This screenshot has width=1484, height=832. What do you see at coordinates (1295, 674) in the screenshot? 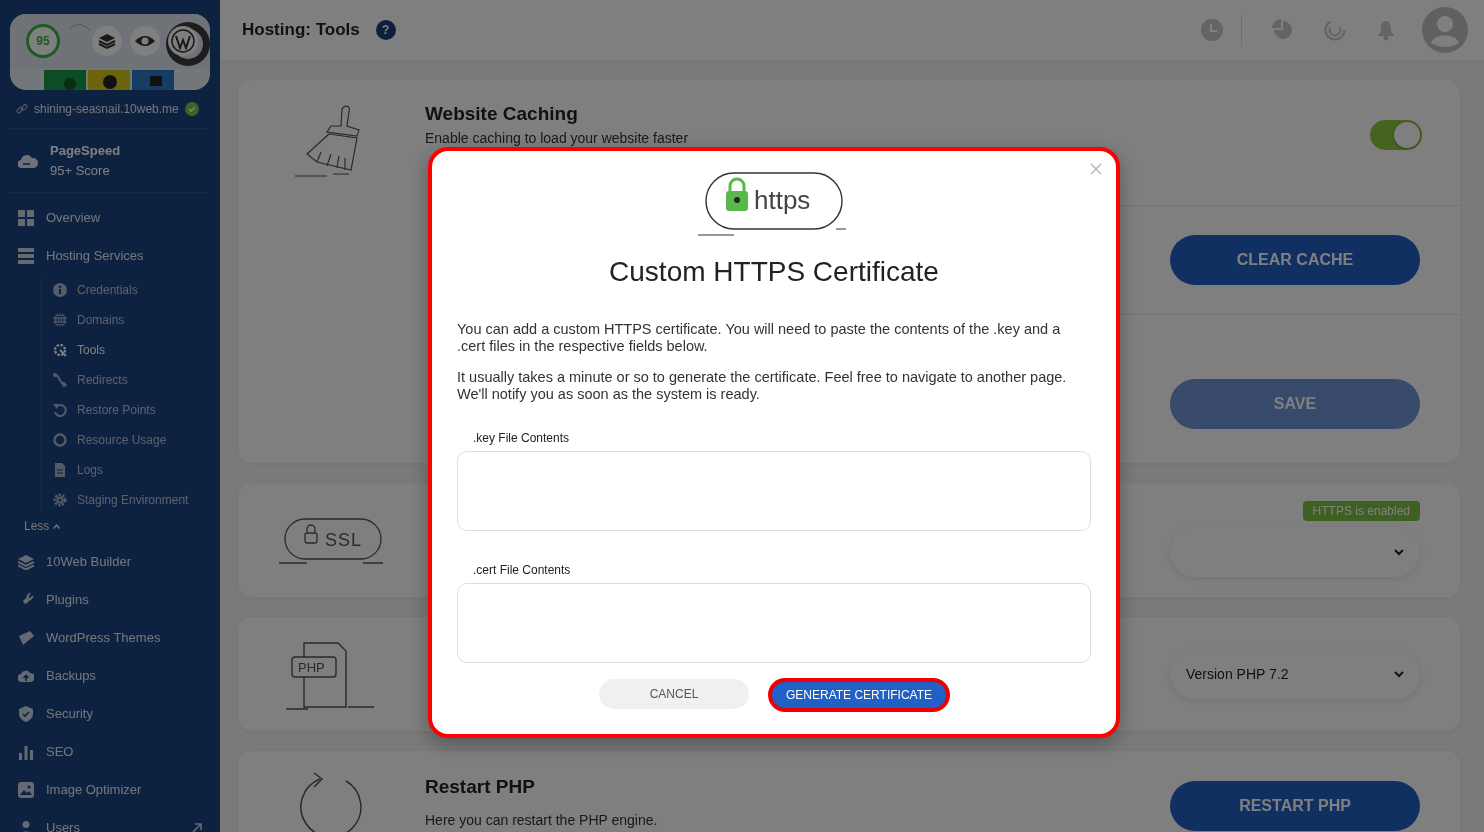
I see `php-version-dropdown: Version PHP 7.2` at bounding box center [1295, 674].